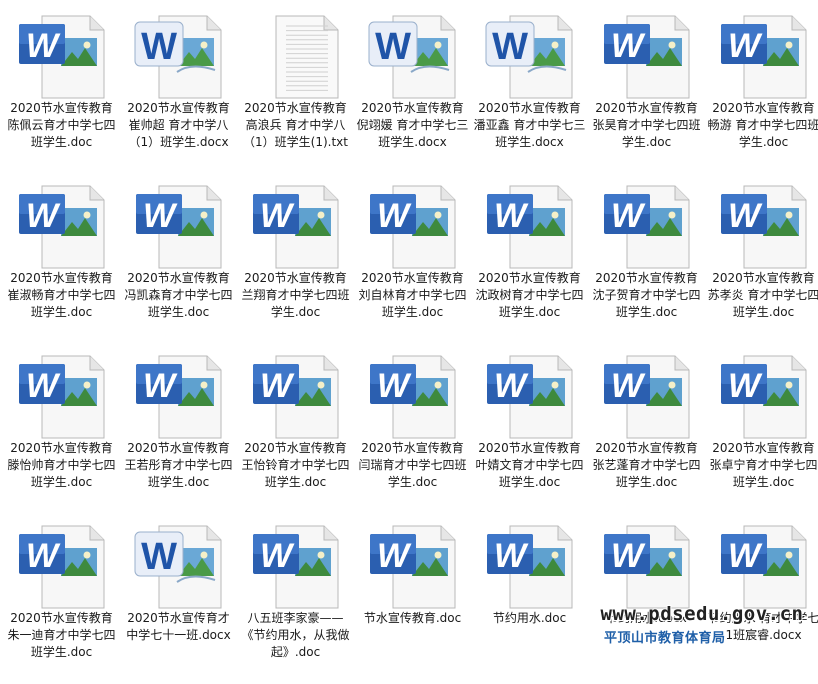 This screenshot has width=818, height=684. Describe the element at coordinates (646, 125) in the screenshot. I see `file-name: 2020节水宣传教育 张昊育才中学七四班学生.doc` at that location.